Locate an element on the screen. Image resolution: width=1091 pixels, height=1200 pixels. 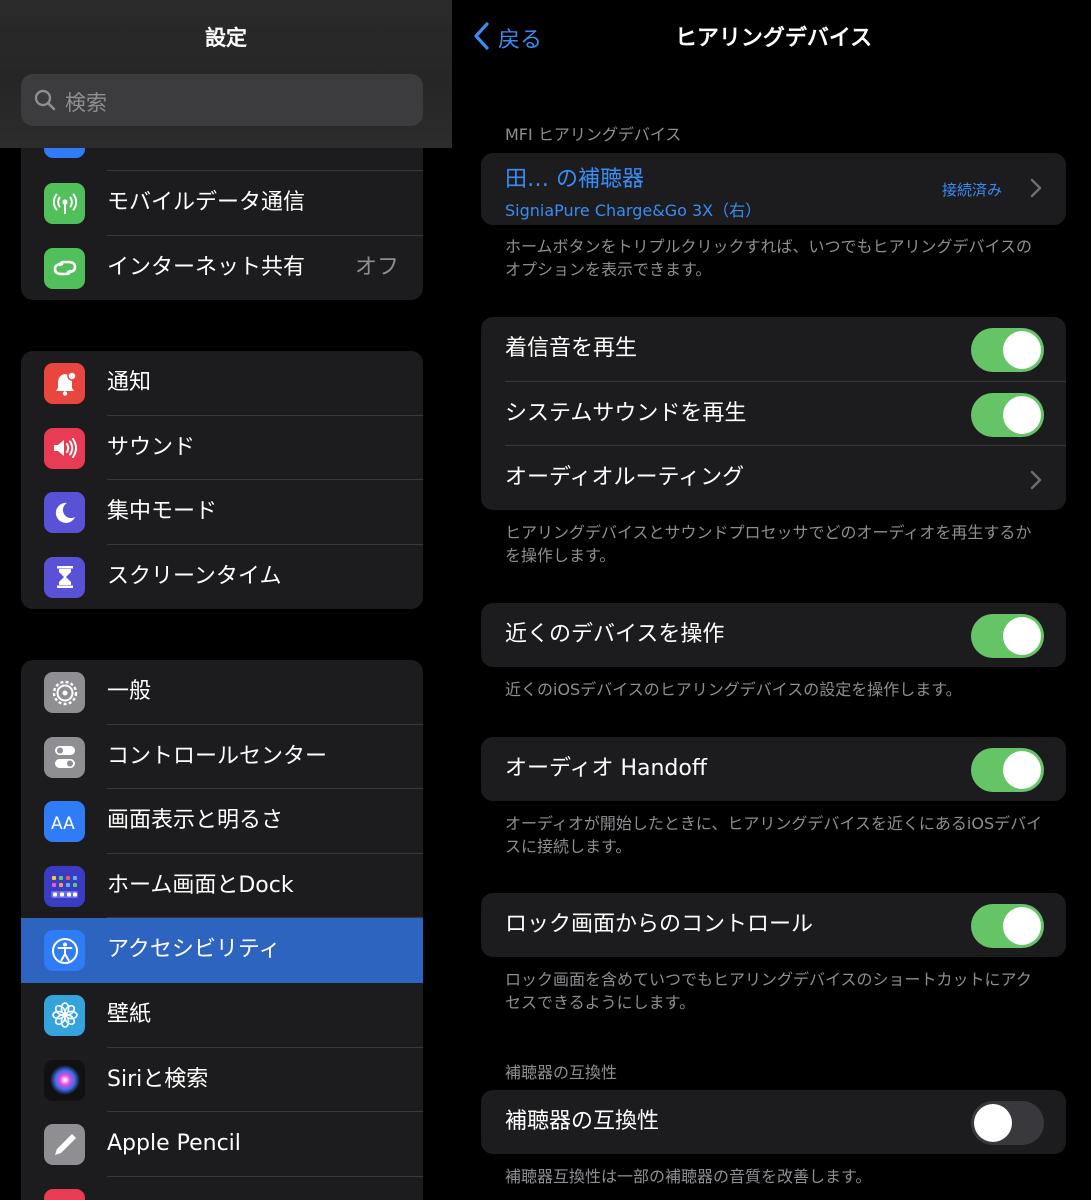
row-label: ロック画面からのコントロール is located at coordinates (659, 924).